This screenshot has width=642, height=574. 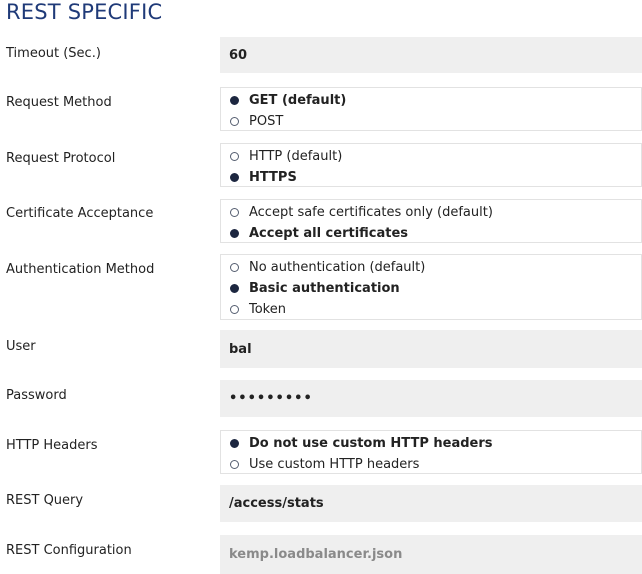 I want to click on radio-no-auth-label: No authentication (default), so click(x=337, y=267).